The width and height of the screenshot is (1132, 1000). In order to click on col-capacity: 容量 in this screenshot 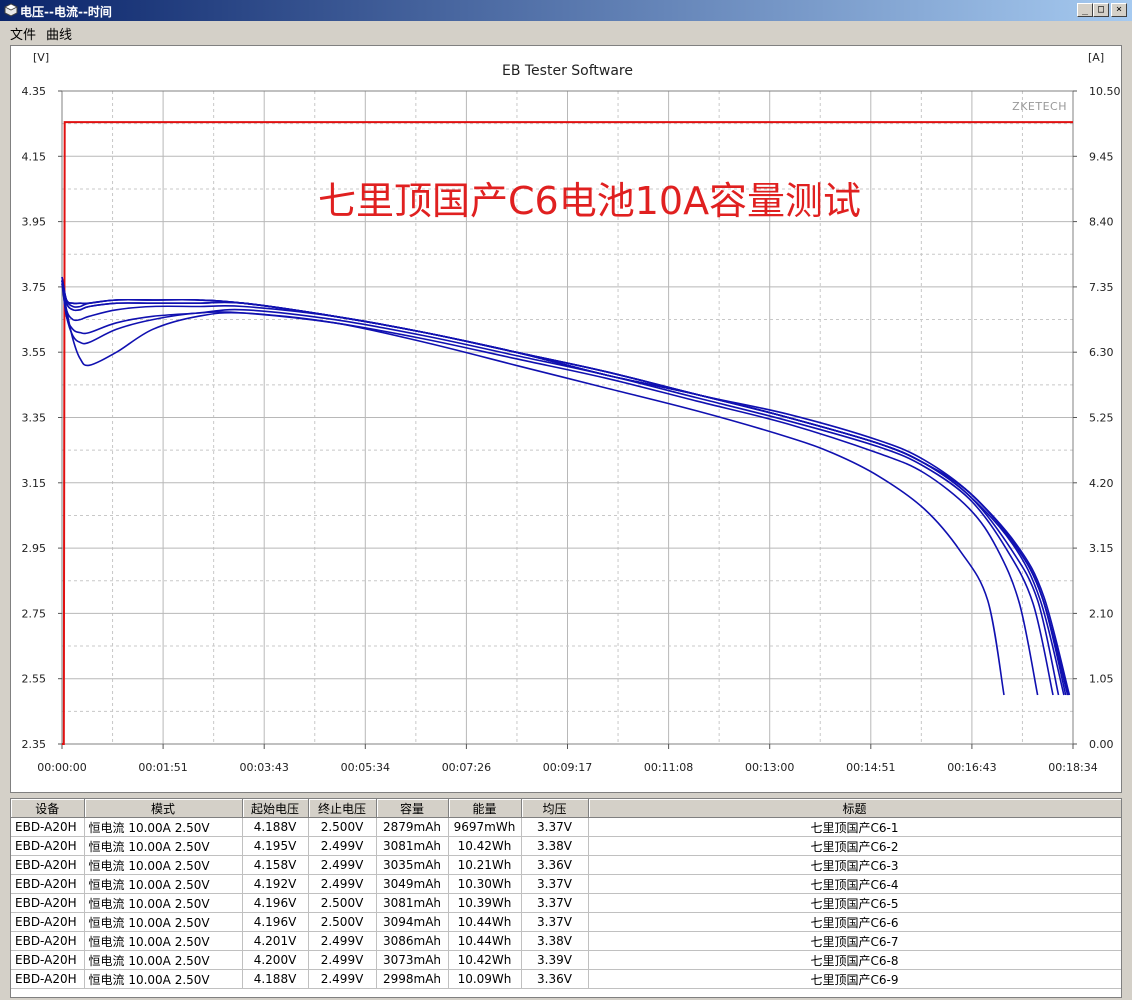, I will do `click(412, 808)`.